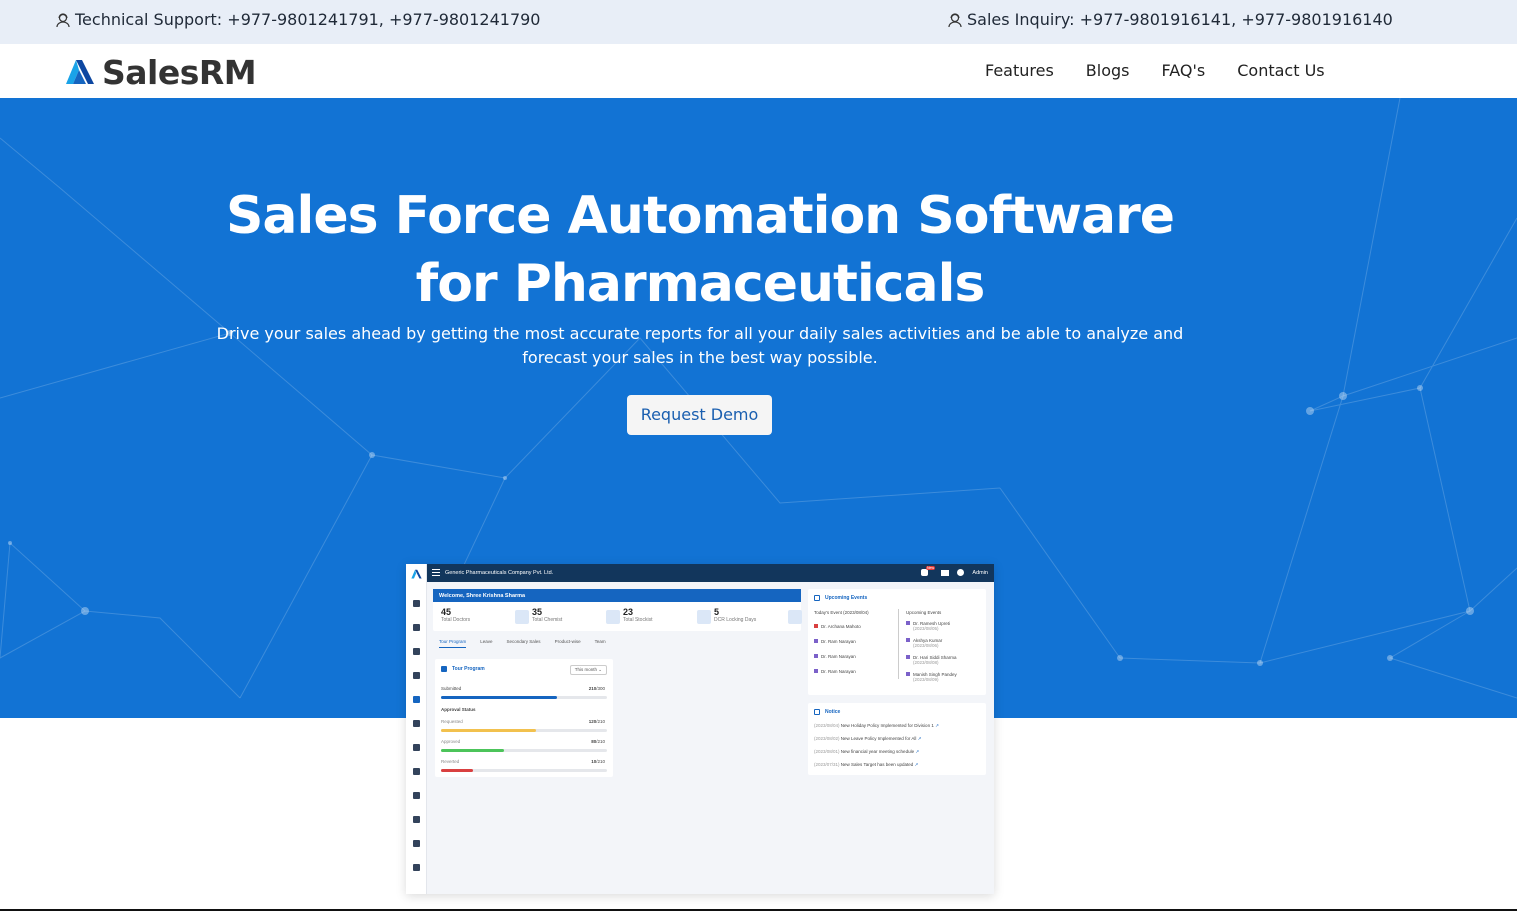 This screenshot has height=911, width=1517. Describe the element at coordinates (960, 572) in the screenshot. I see `user-avatar-icon` at that location.